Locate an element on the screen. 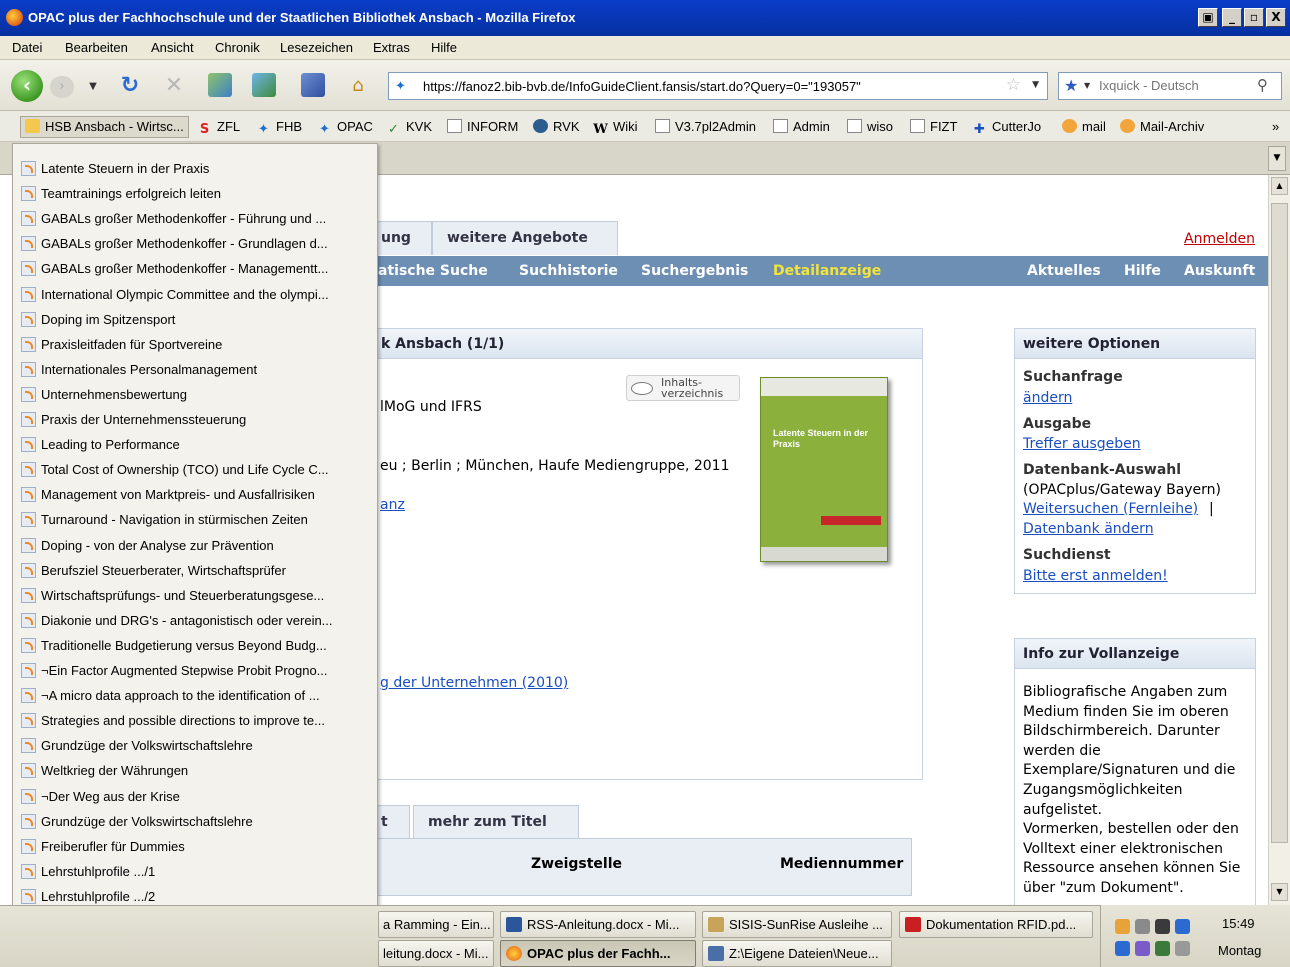 The height and width of the screenshot is (967, 1290). bookmark-fhb: ✦ FHB is located at coordinates (279, 128).